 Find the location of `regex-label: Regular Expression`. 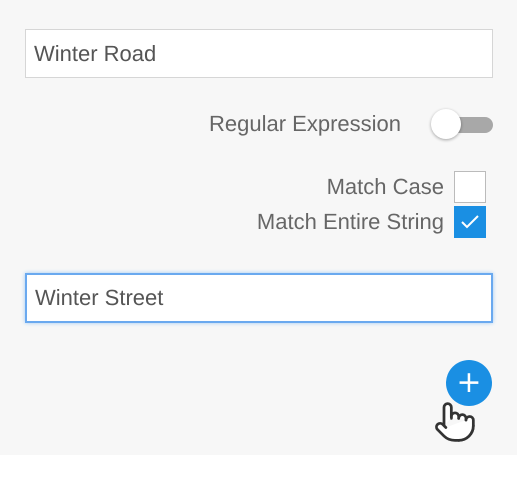

regex-label: Regular Expression is located at coordinates (305, 124).